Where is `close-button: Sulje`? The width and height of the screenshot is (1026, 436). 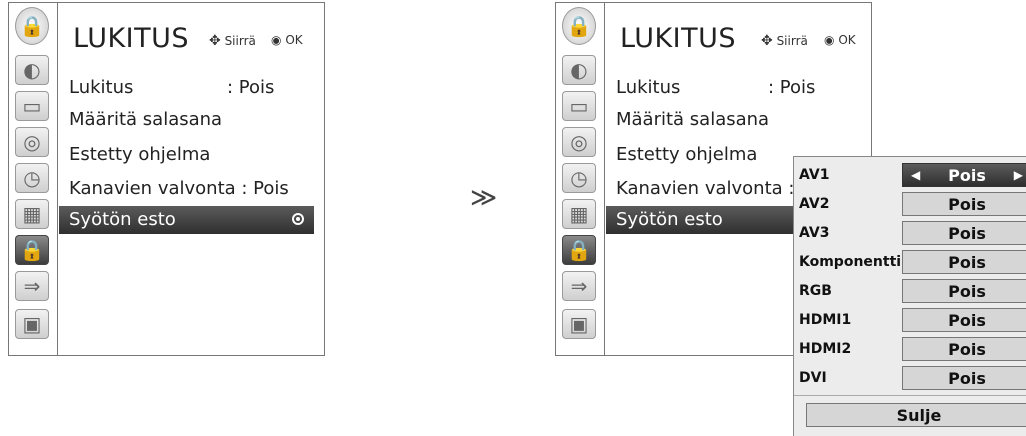 close-button: Sulje is located at coordinates (916, 415).